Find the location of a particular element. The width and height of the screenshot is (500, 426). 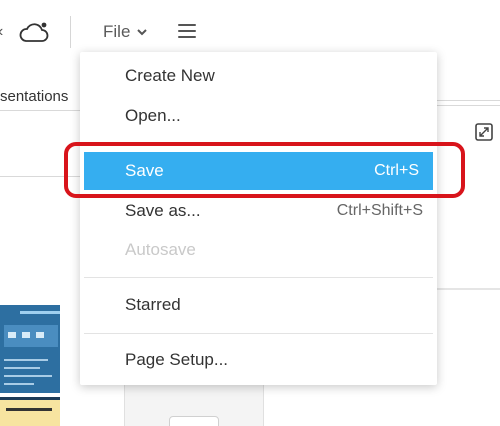

chevron-down-icon is located at coordinates (142, 32).